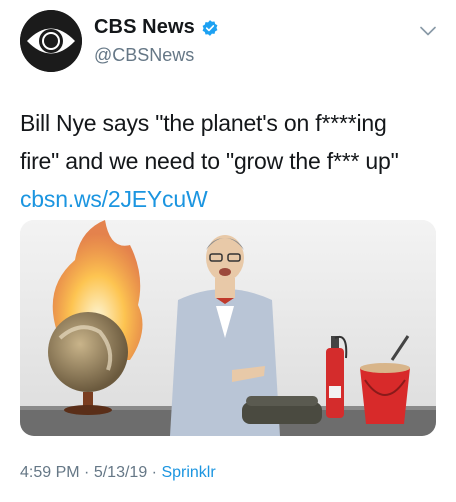 The width and height of the screenshot is (456, 502). I want to click on avatar, so click(51, 41).